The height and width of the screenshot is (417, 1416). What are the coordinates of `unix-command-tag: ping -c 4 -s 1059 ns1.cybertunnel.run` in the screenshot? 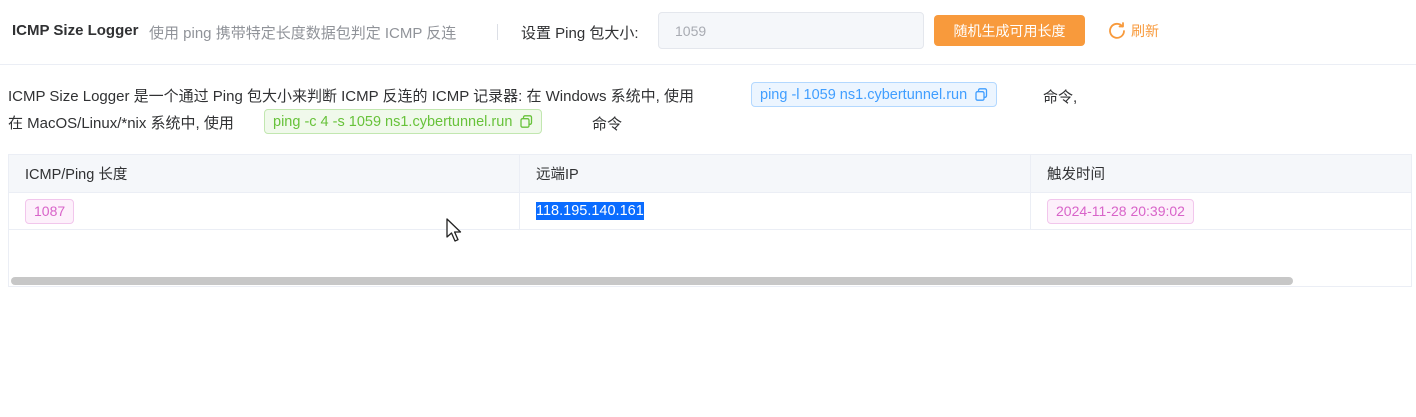 It's located at (403, 121).